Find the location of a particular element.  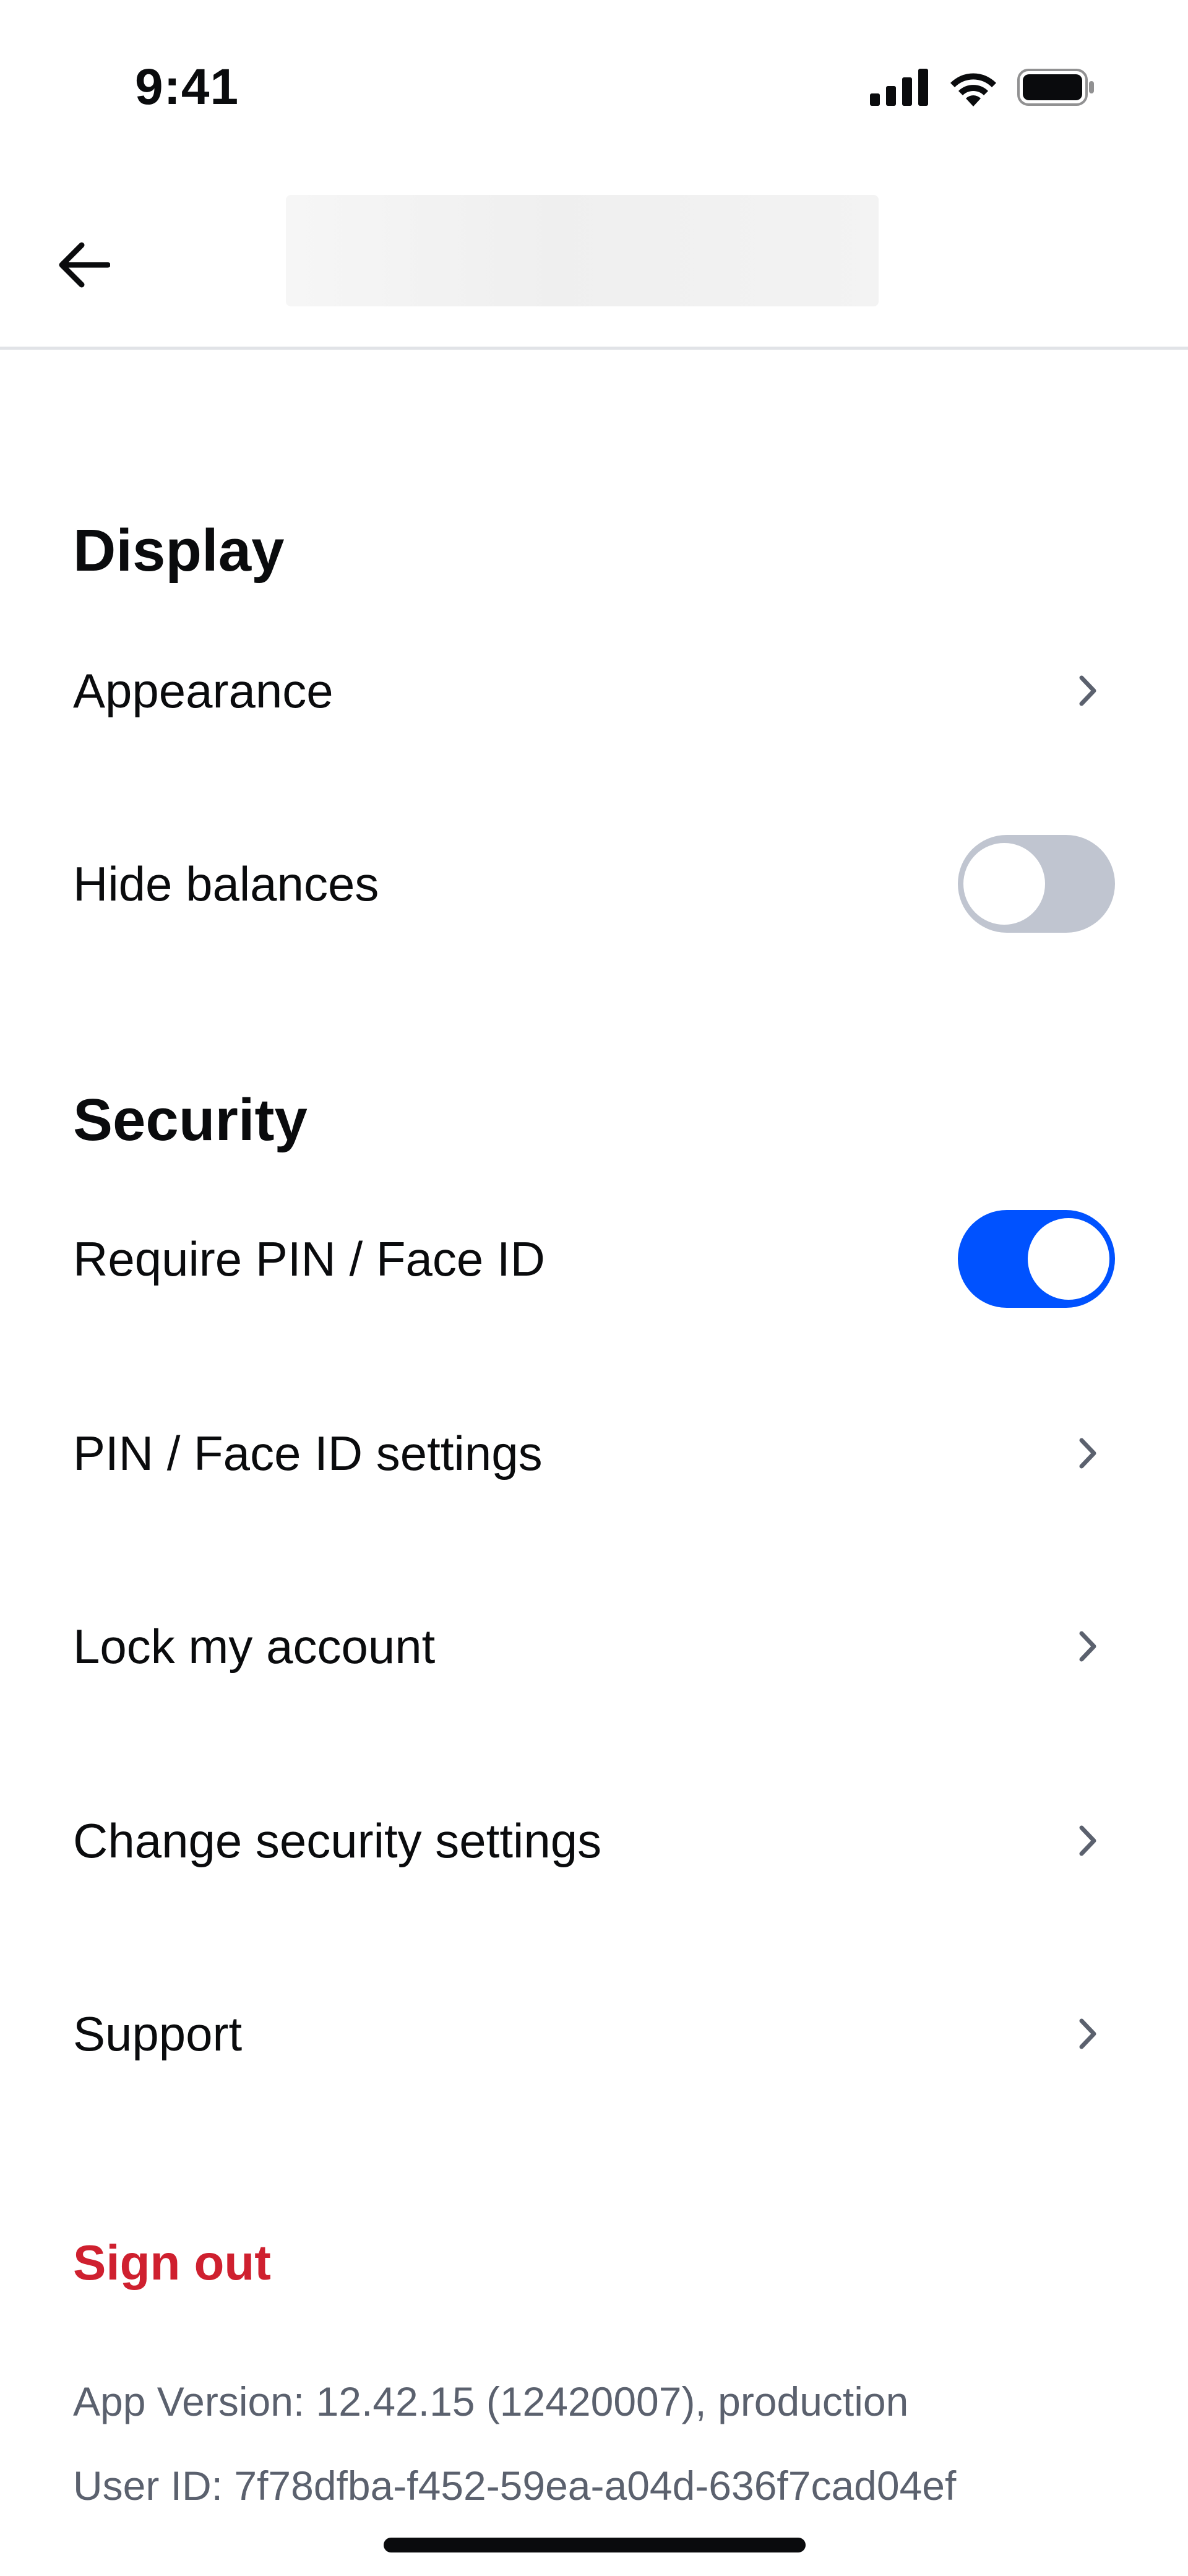

hide-balances-row: Hide balances is located at coordinates (594, 884).